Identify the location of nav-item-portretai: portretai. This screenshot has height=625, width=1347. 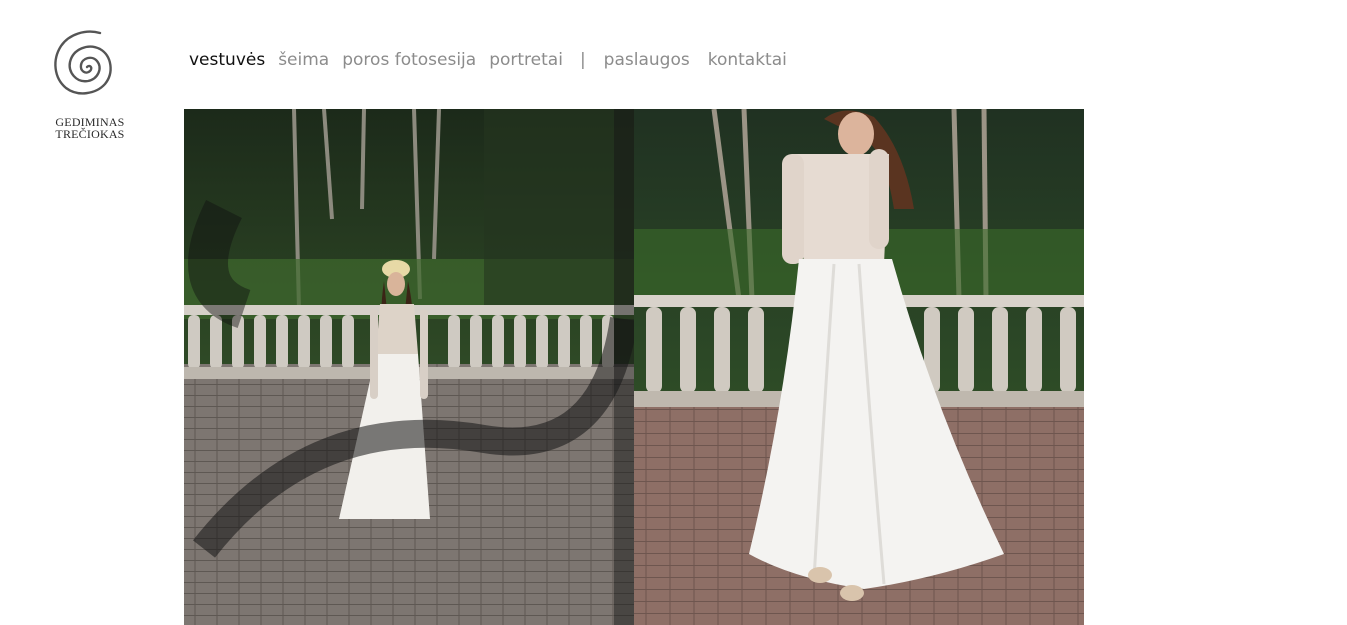
(526, 60).